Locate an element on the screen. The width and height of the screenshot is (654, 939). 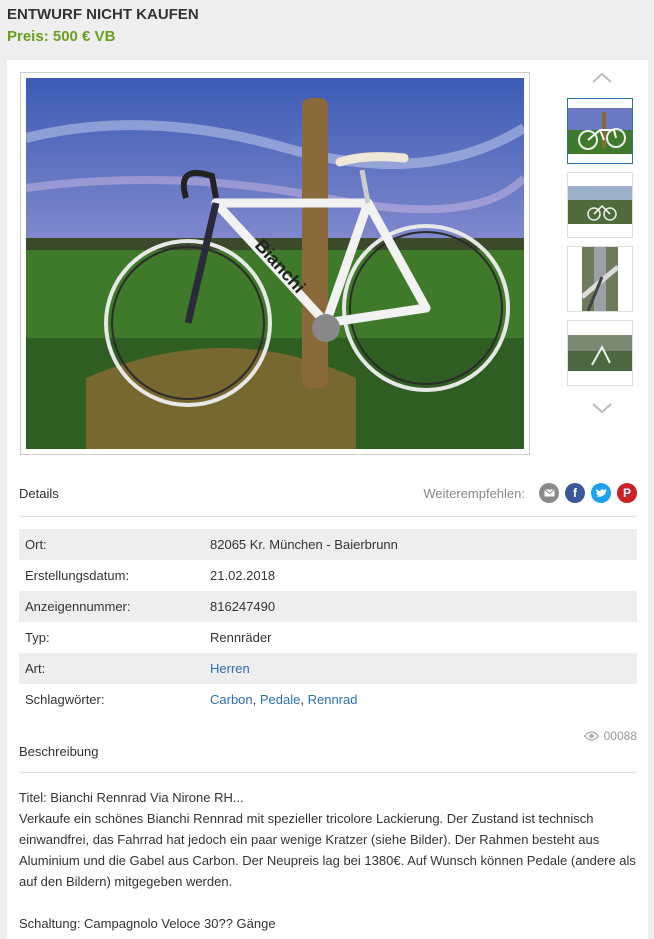
chevron-up-icon is located at coordinates (602, 78).